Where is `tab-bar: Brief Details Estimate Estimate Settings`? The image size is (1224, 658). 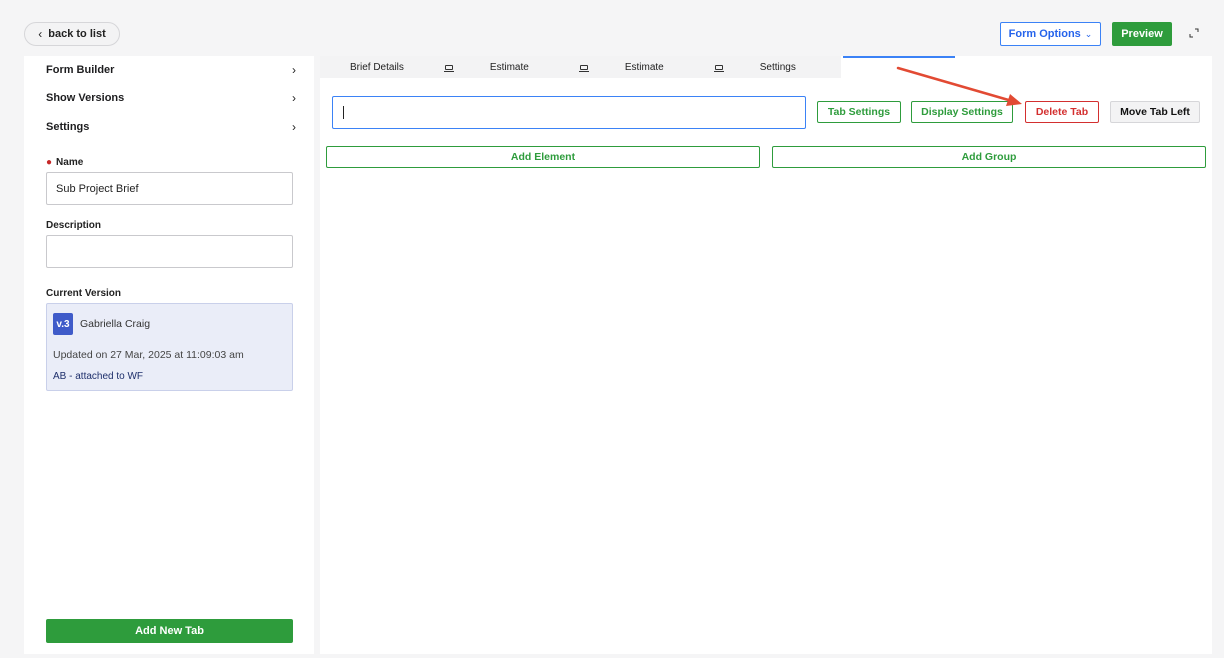 tab-bar: Brief Details Estimate Estimate Settings is located at coordinates (580, 67).